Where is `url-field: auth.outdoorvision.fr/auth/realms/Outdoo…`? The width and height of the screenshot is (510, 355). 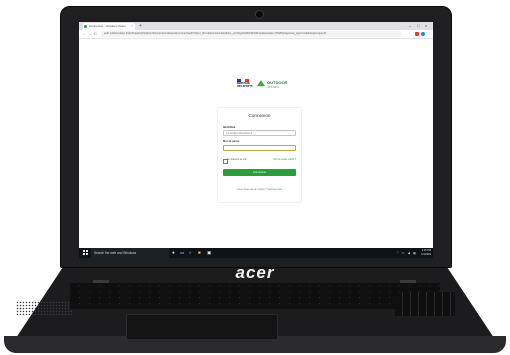 url-field: auth.outdoorvision.fr/auth/realms/Outdoo… is located at coordinates (251, 34).